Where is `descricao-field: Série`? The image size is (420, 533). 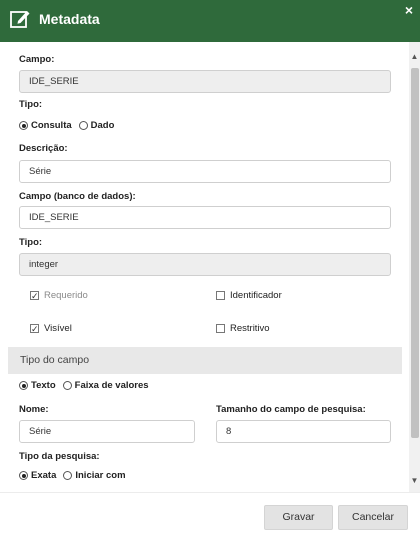
descricao-field: Série is located at coordinates (205, 171).